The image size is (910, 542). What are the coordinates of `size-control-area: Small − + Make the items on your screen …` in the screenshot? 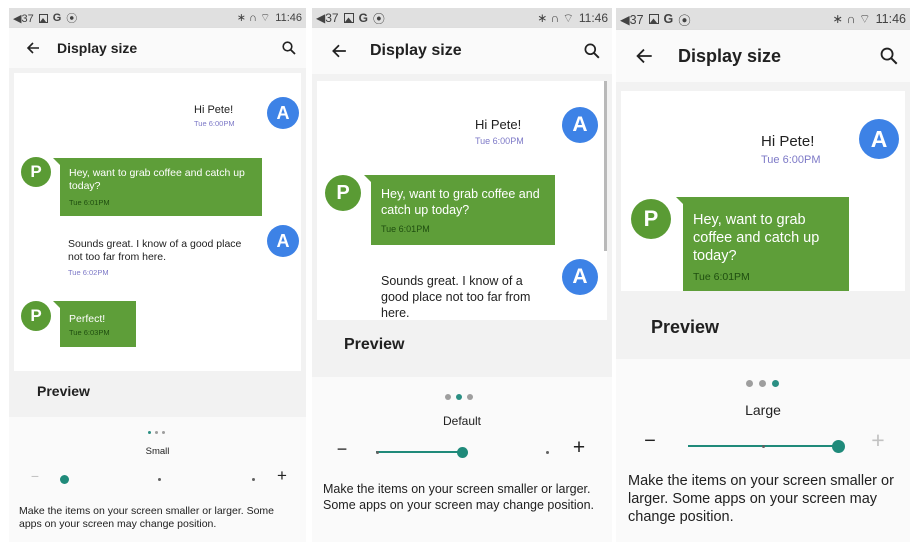 It's located at (157, 479).